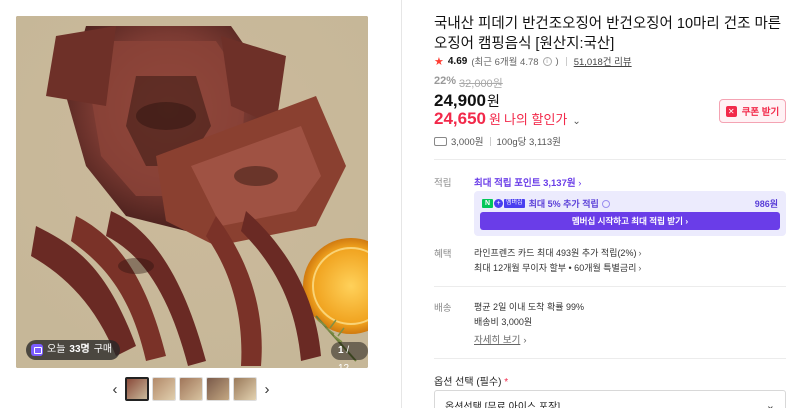 The height and width of the screenshot is (408, 800). What do you see at coordinates (468, 382) in the screenshot?
I see `option-title-text: 옵션 선택 (필수)` at bounding box center [468, 382].